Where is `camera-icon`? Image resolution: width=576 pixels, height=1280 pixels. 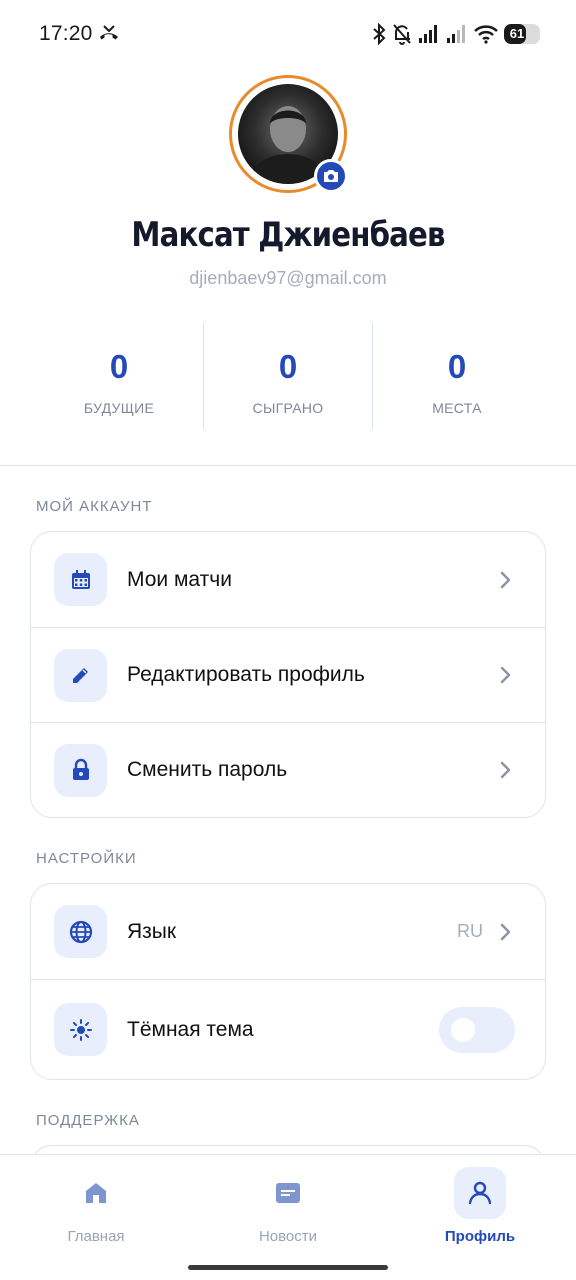 camera-icon is located at coordinates (331, 176).